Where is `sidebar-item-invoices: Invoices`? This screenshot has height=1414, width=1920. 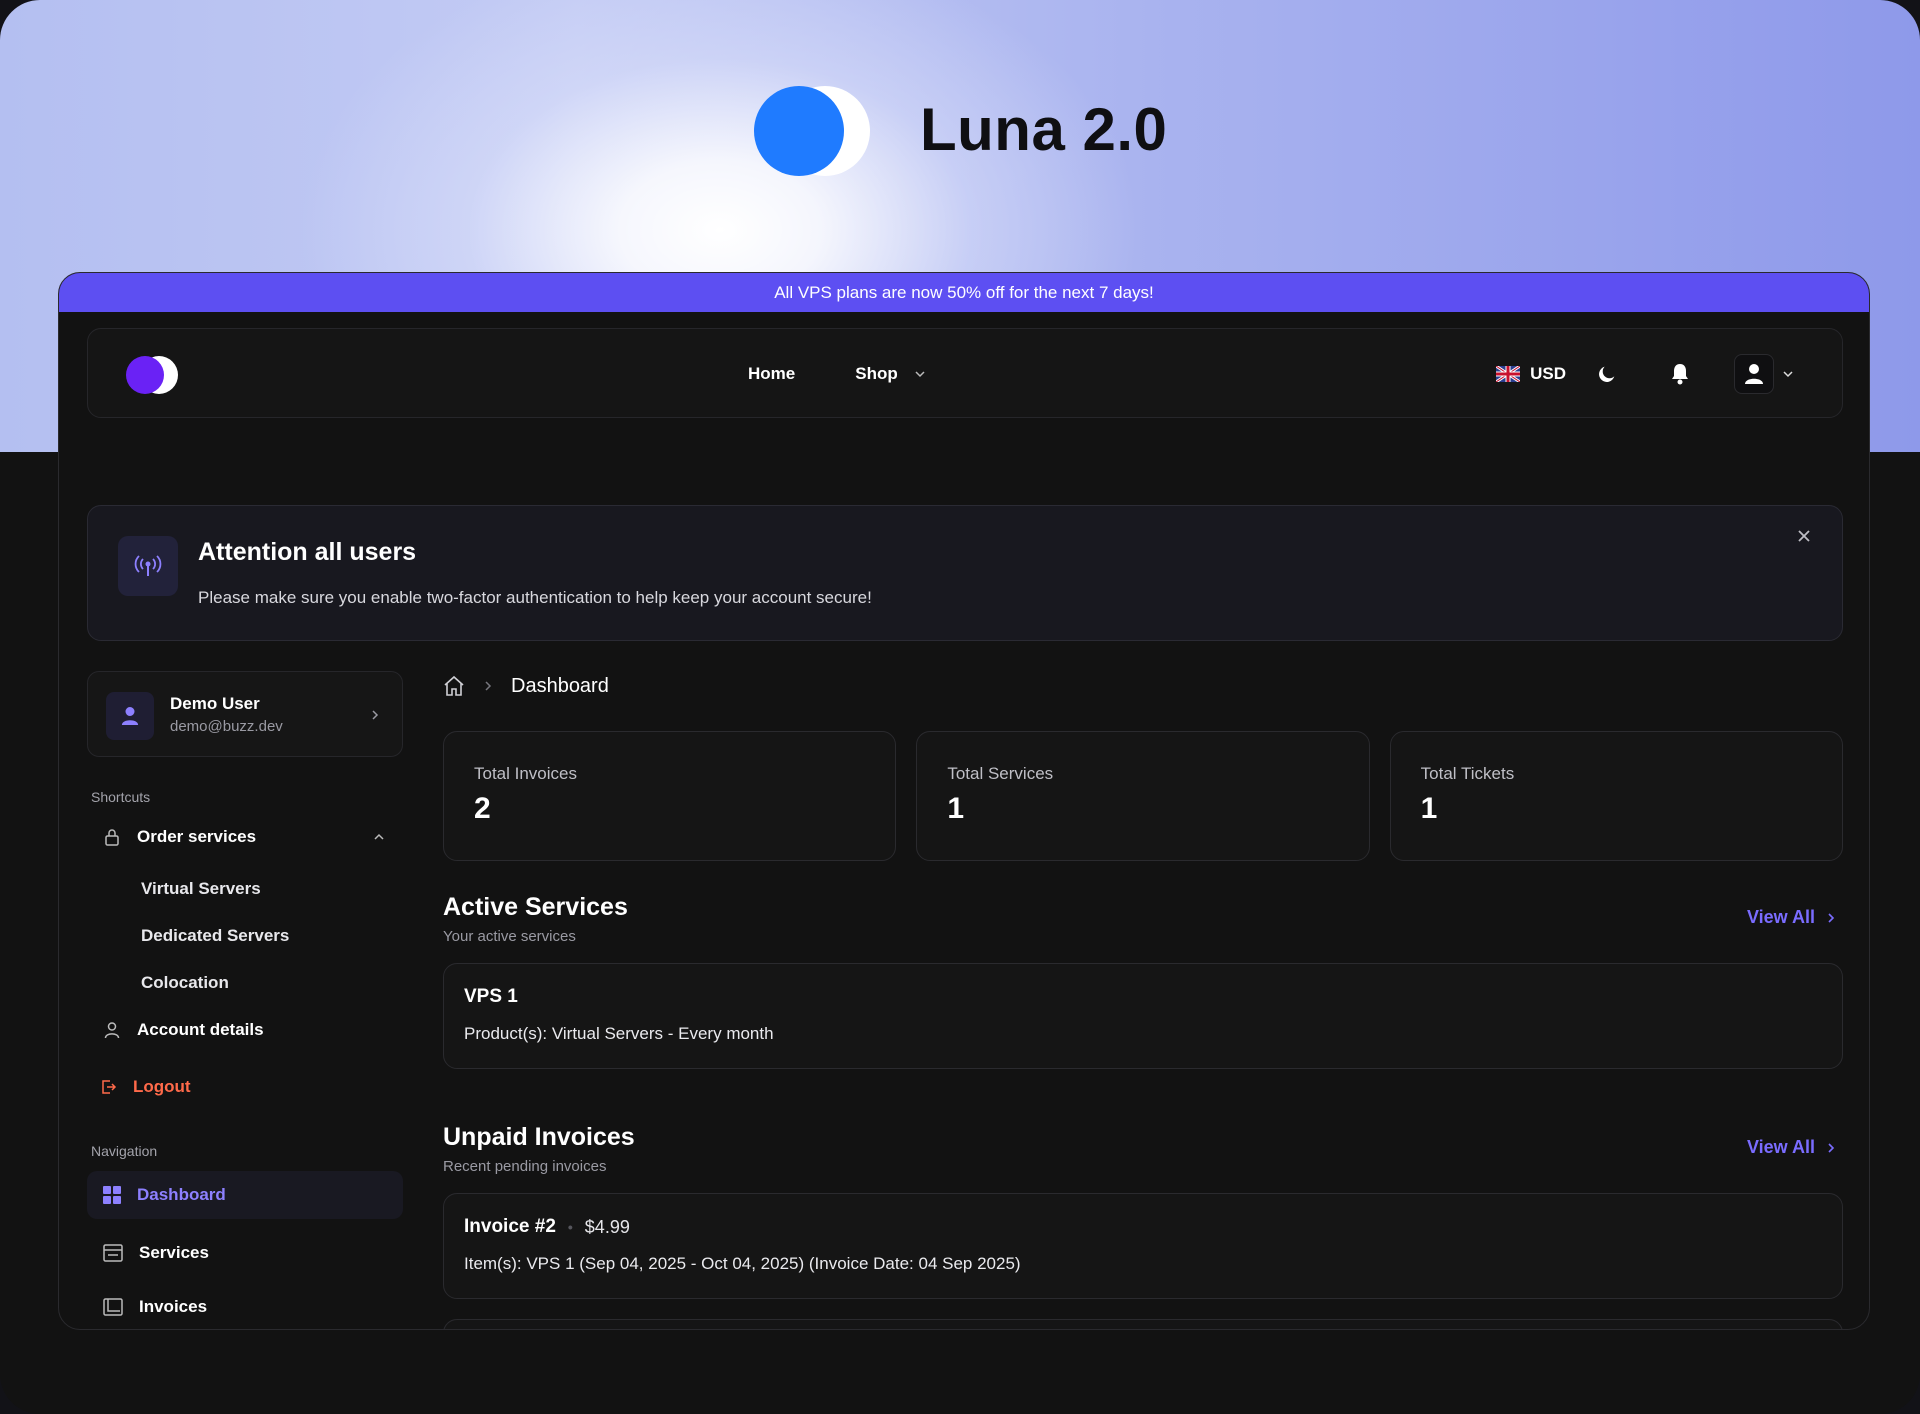 sidebar-item-invoices: Invoices is located at coordinates (245, 1307).